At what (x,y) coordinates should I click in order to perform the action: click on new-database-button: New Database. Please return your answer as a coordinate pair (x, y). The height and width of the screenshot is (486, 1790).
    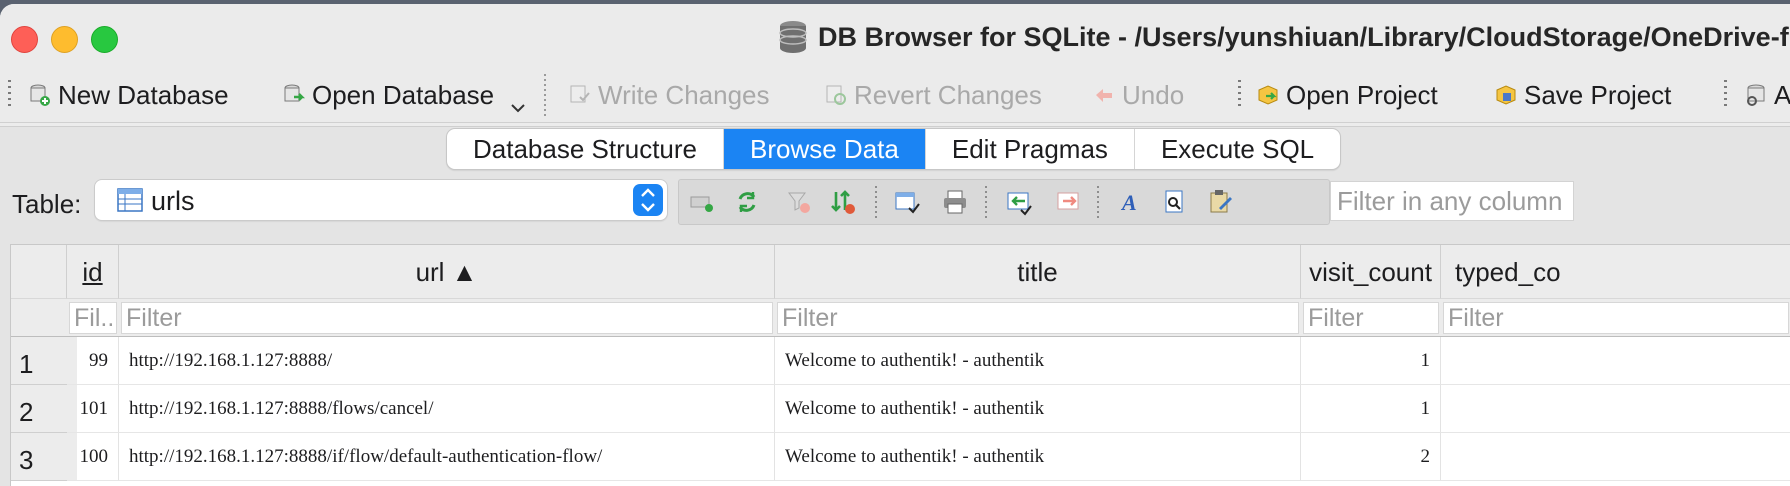
    Looking at the image, I should click on (128, 95).